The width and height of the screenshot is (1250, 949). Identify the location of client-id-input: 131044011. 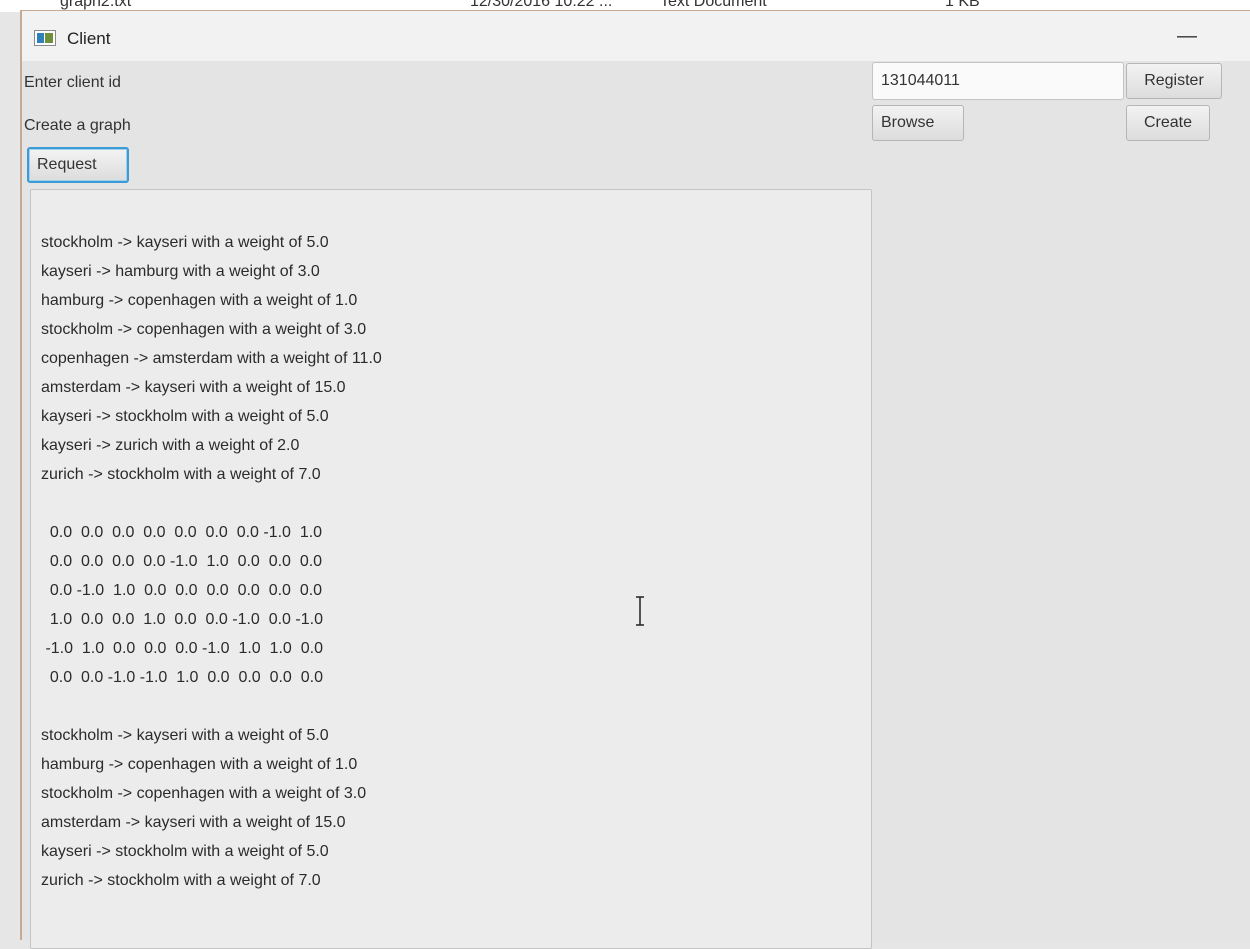
(998, 81).